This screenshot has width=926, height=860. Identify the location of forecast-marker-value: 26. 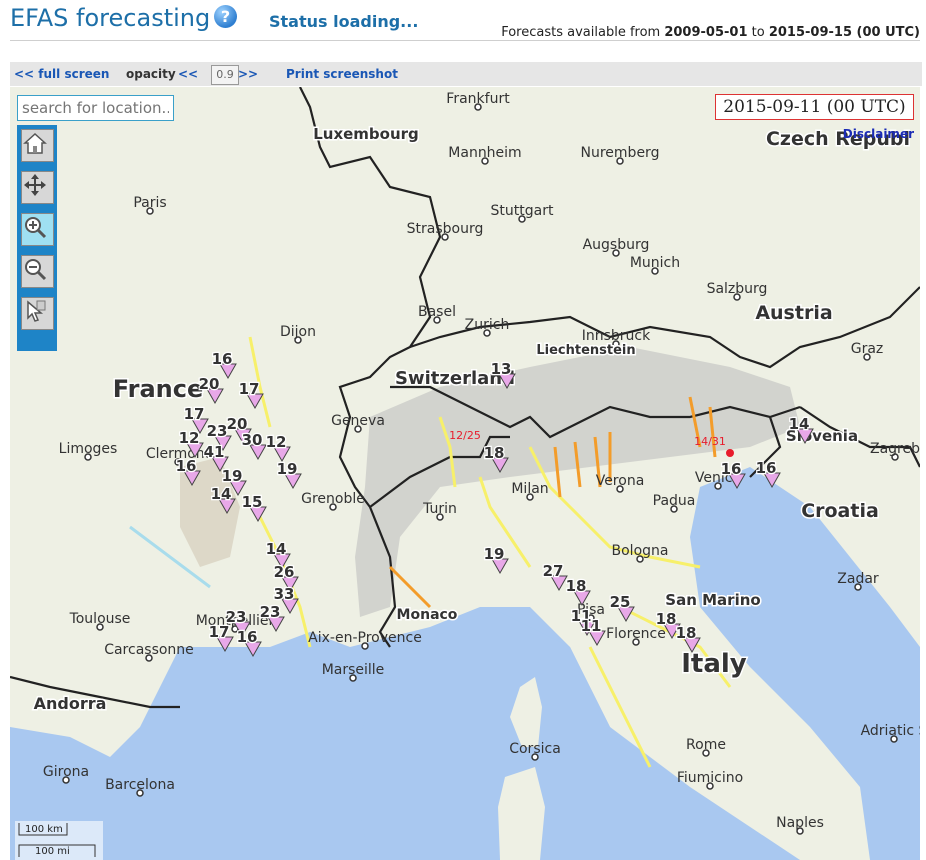
(284, 572).